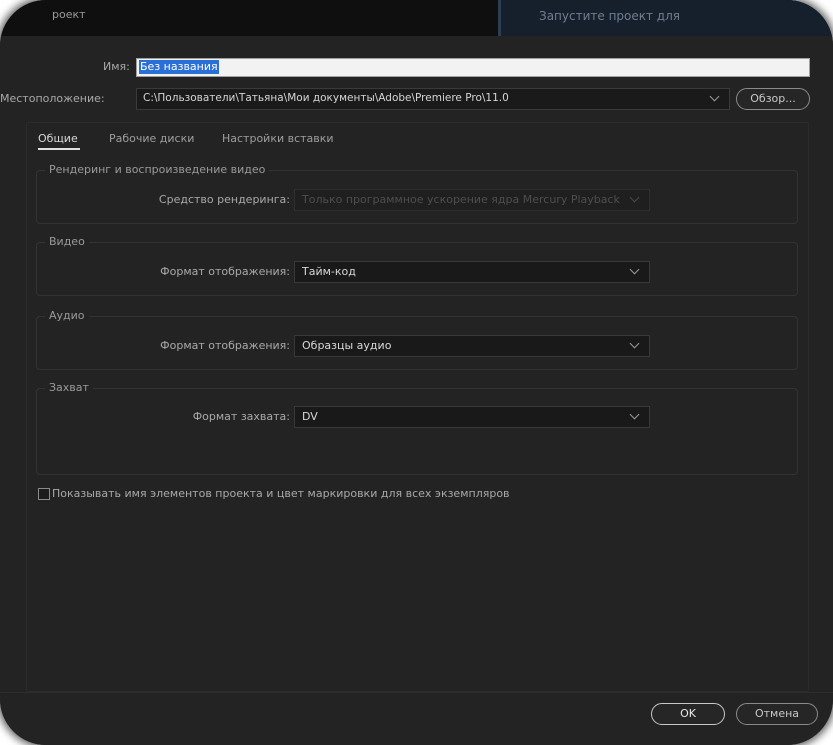 Image resolution: width=833 pixels, height=745 pixels. I want to click on capture-group-title: Захват, so click(69, 387).